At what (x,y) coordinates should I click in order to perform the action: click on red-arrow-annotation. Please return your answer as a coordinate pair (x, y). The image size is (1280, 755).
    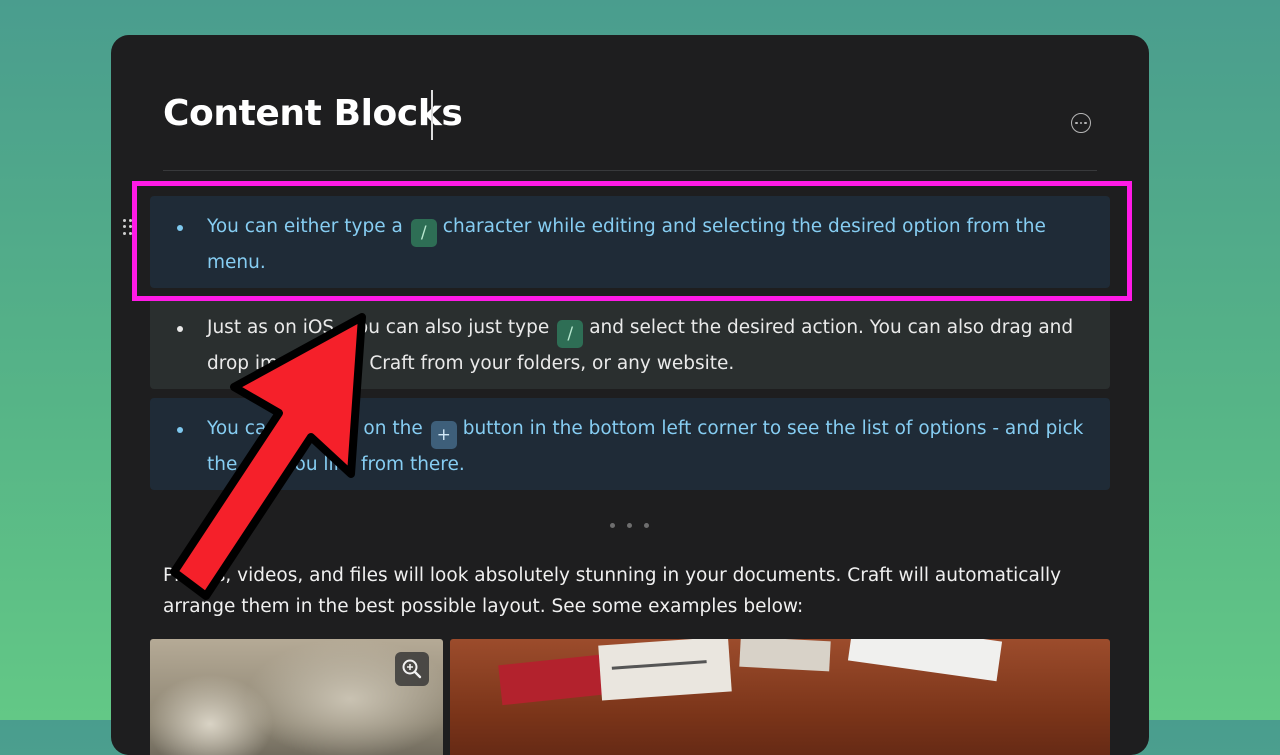
    Looking at the image, I should click on (268, 456).